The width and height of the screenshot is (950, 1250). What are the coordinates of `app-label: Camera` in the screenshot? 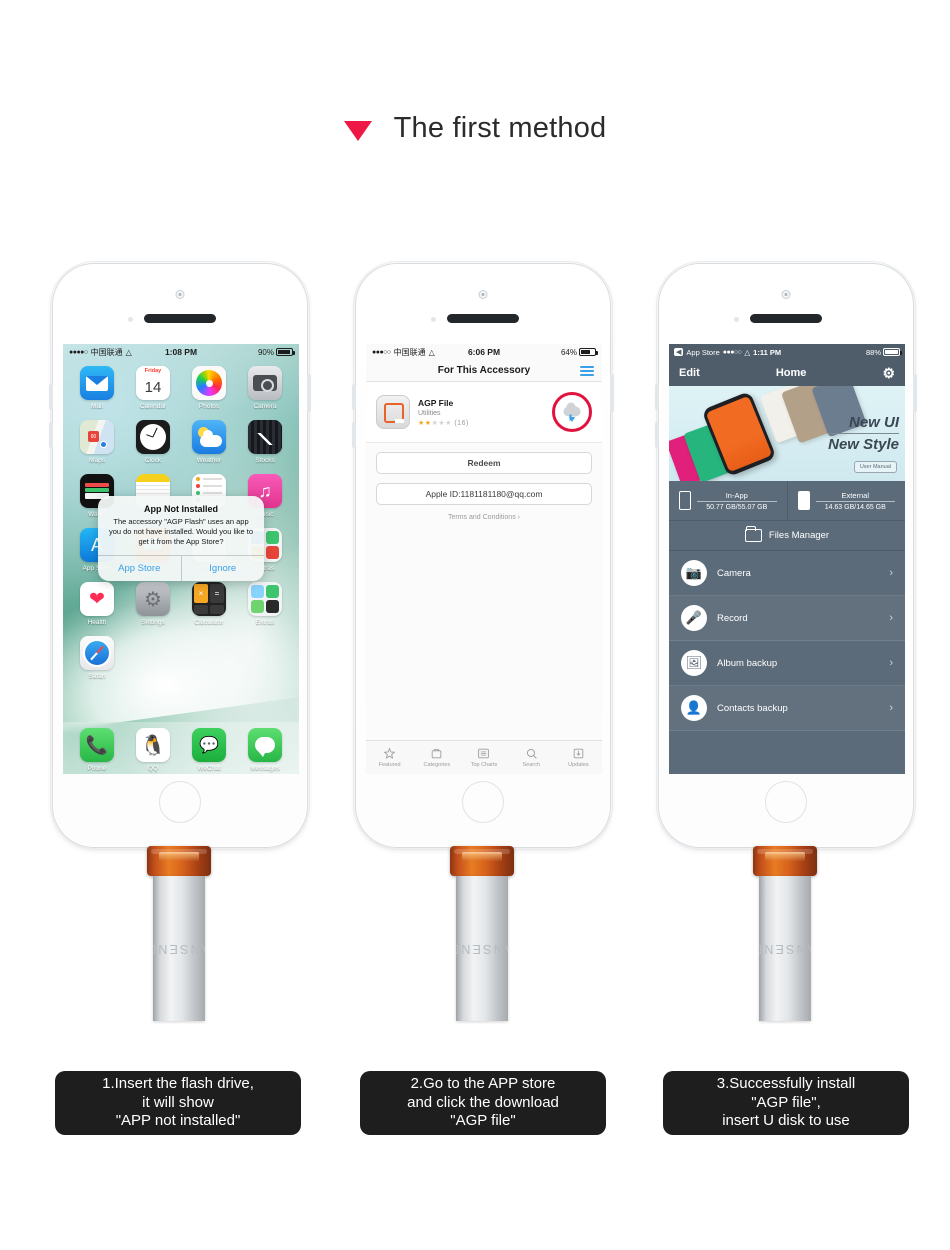 It's located at (265, 406).